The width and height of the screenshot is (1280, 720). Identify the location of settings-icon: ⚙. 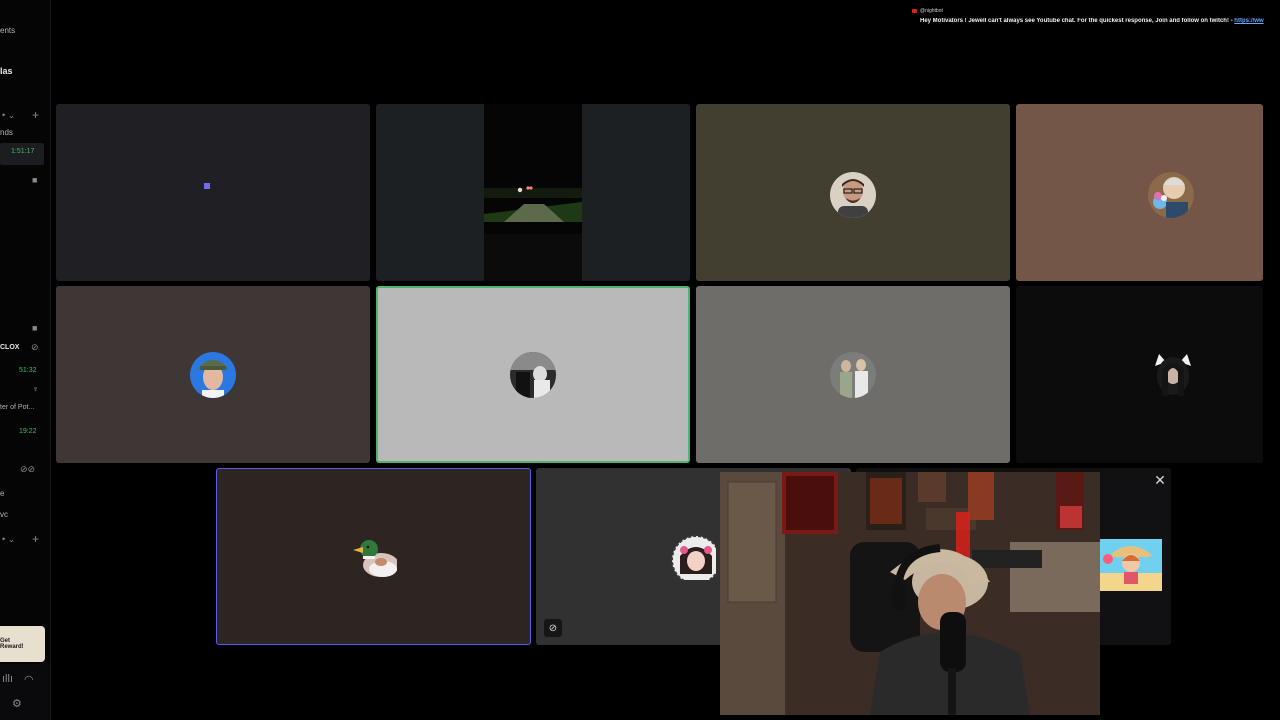
(17, 704).